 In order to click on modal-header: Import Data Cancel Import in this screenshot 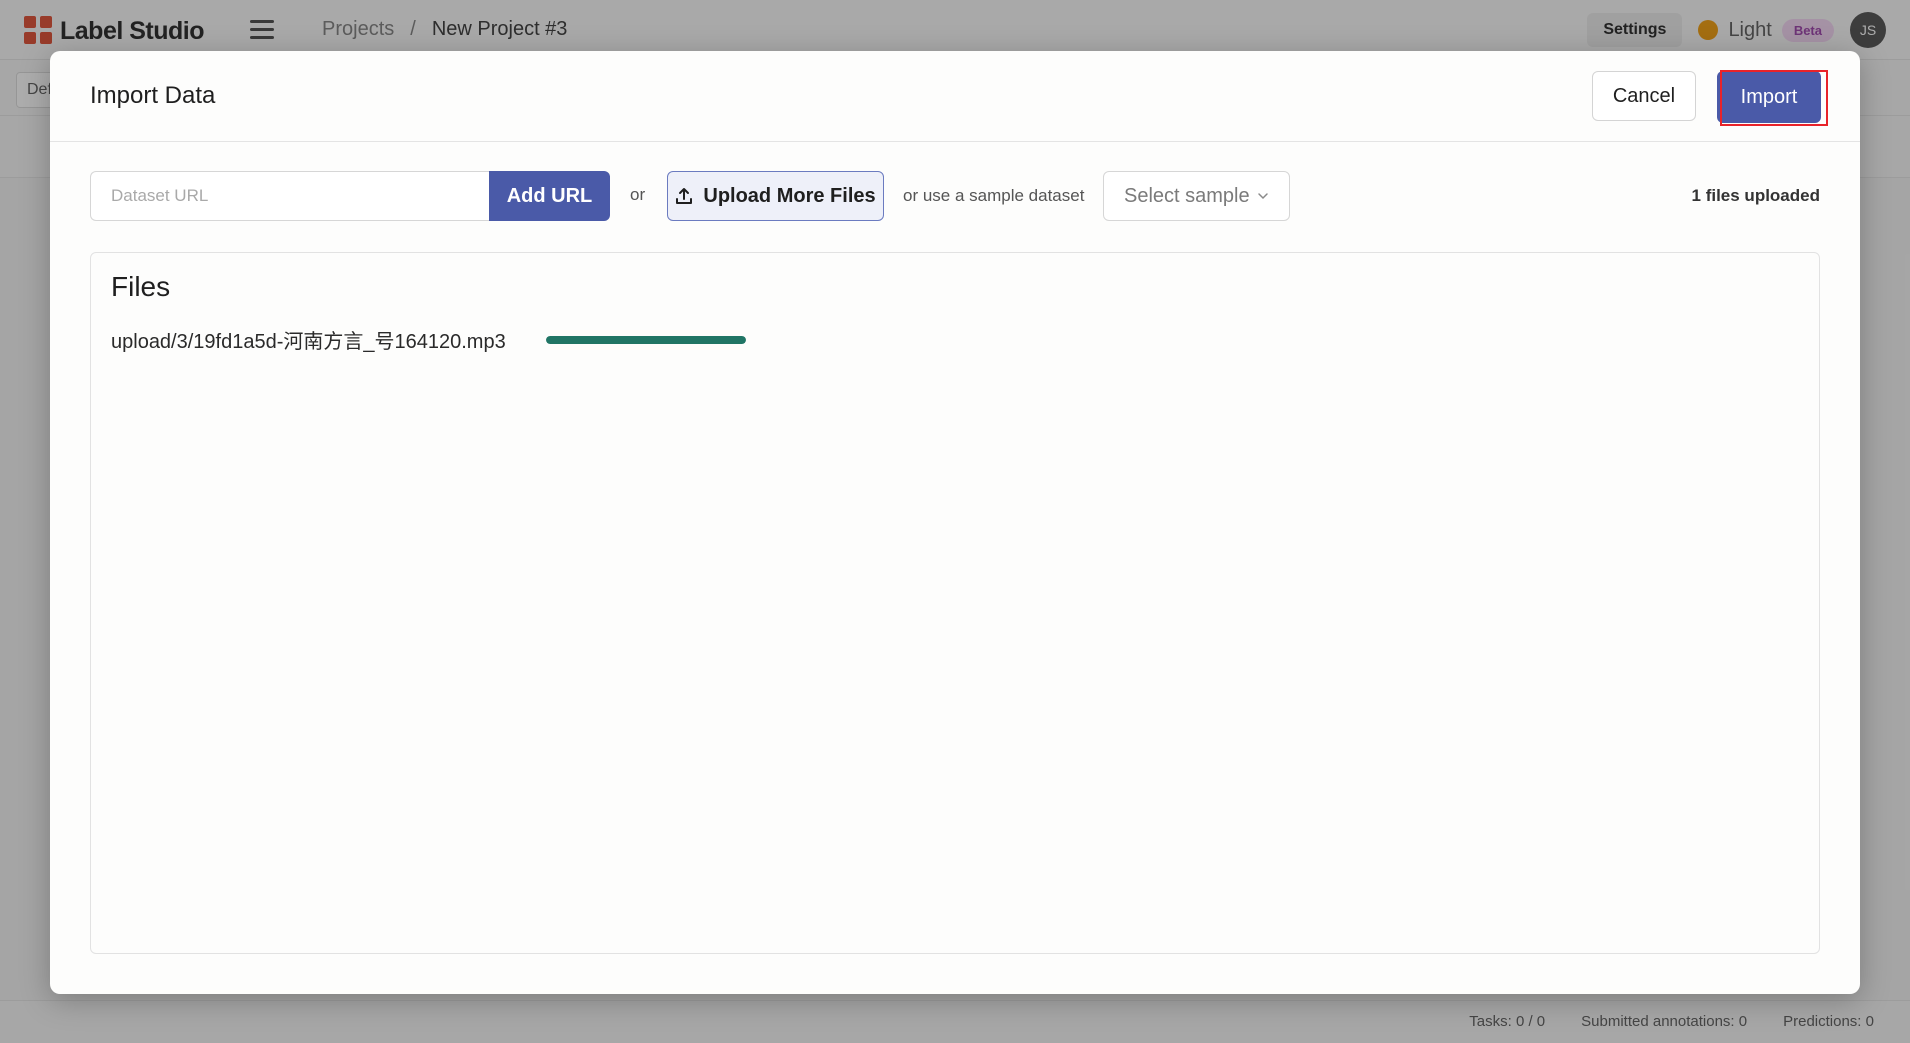, I will do `click(955, 96)`.